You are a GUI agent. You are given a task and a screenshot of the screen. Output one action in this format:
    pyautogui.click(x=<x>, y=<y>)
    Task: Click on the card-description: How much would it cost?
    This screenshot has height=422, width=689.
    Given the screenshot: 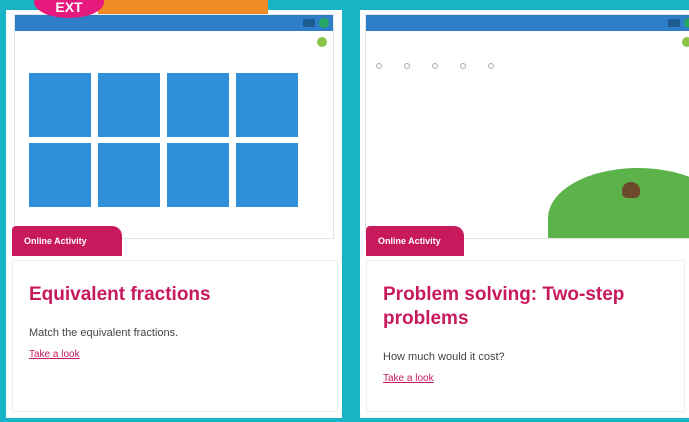 What is the action you would take?
    pyautogui.click(x=444, y=357)
    